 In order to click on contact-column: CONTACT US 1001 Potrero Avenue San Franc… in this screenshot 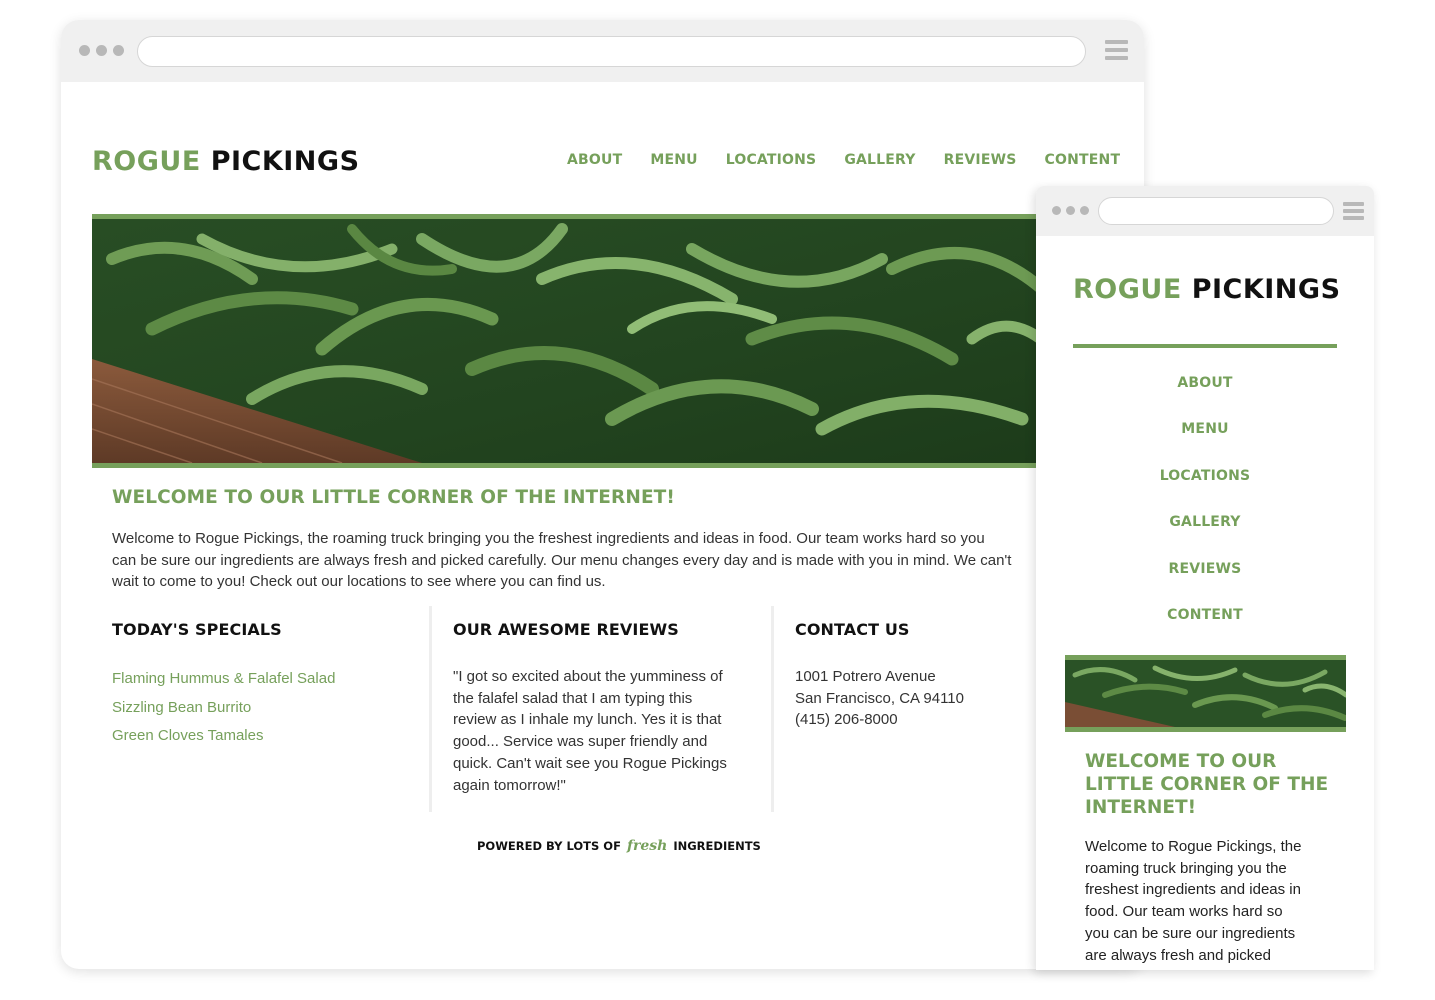, I will do `click(904, 709)`.